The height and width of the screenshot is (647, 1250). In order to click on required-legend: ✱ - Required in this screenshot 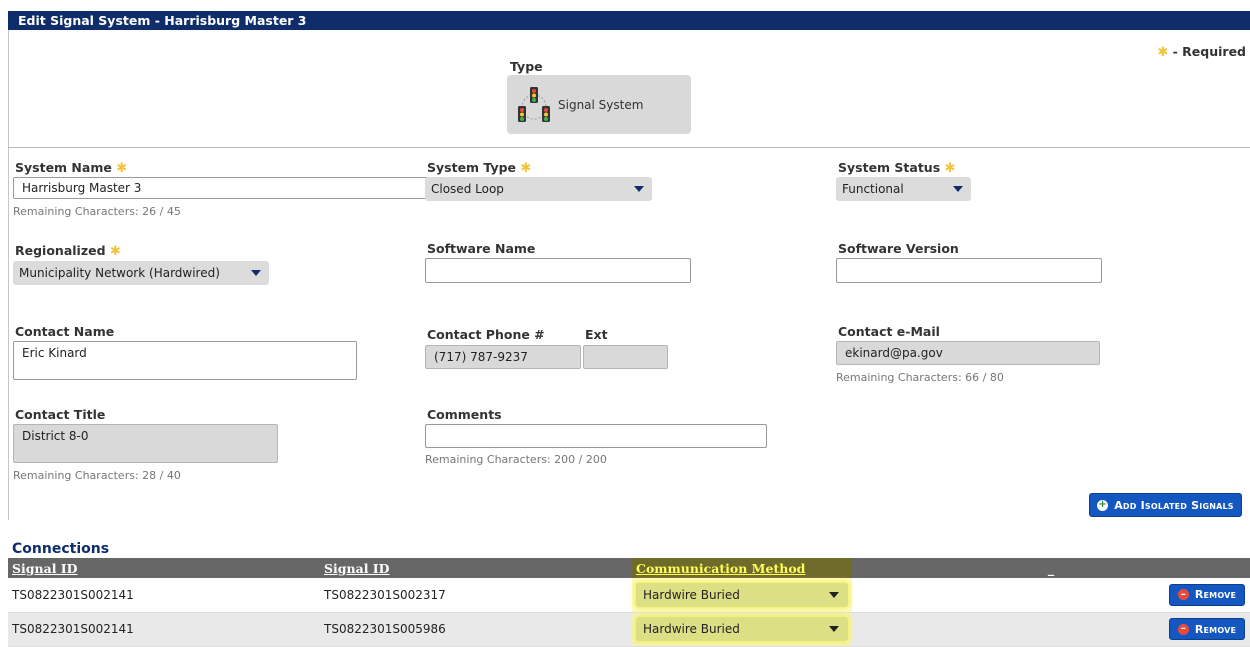, I will do `click(1201, 52)`.